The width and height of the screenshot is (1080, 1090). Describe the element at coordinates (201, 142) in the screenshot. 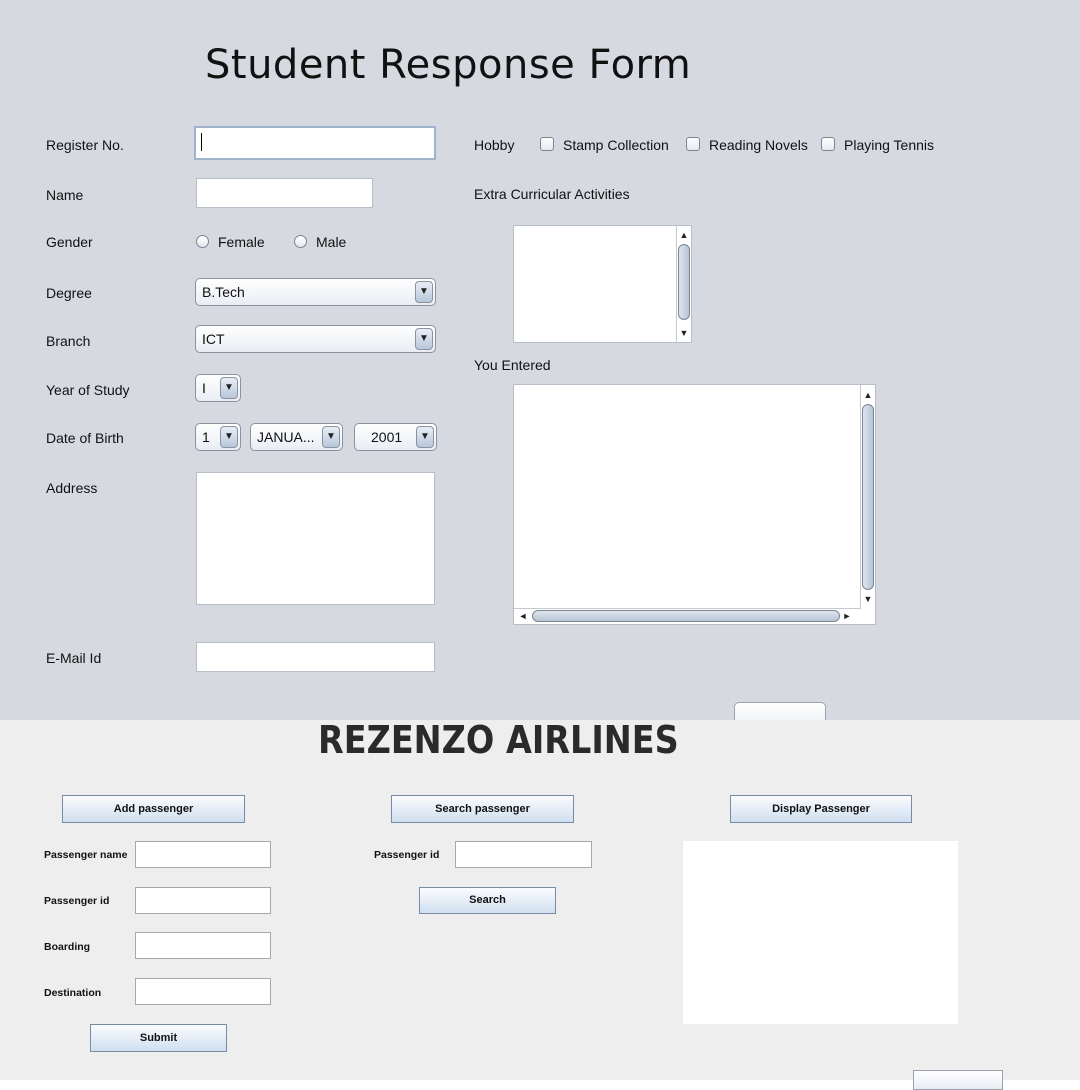

I see `text-caret` at that location.